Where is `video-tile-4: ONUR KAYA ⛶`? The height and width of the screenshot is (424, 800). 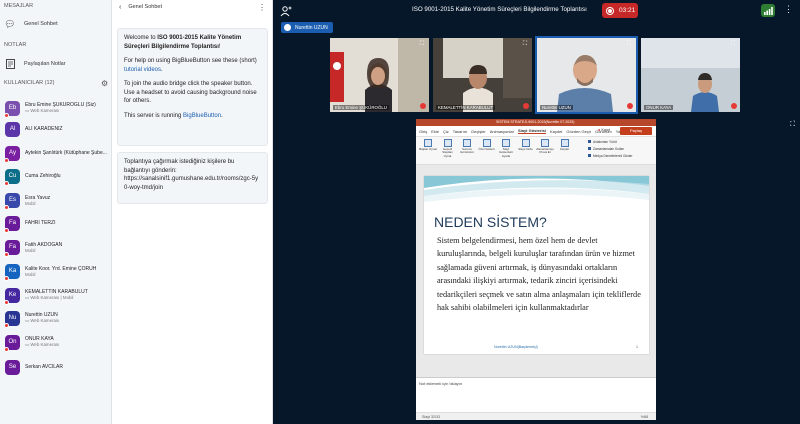
video-tile-4: ONUR KAYA ⛶ is located at coordinates (690, 75).